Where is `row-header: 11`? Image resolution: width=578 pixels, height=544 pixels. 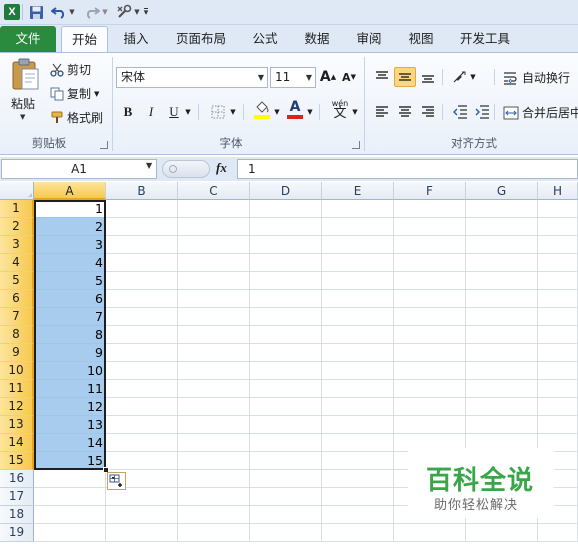 row-header: 11 is located at coordinates (17, 389).